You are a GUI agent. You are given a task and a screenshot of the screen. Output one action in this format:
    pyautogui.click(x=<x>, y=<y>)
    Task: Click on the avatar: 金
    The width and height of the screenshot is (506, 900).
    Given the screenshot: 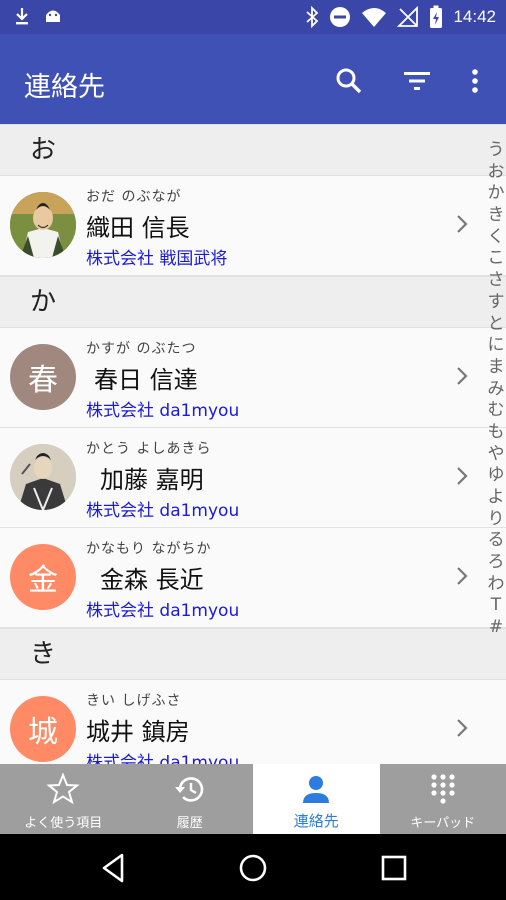 What is the action you would take?
    pyautogui.click(x=43, y=577)
    